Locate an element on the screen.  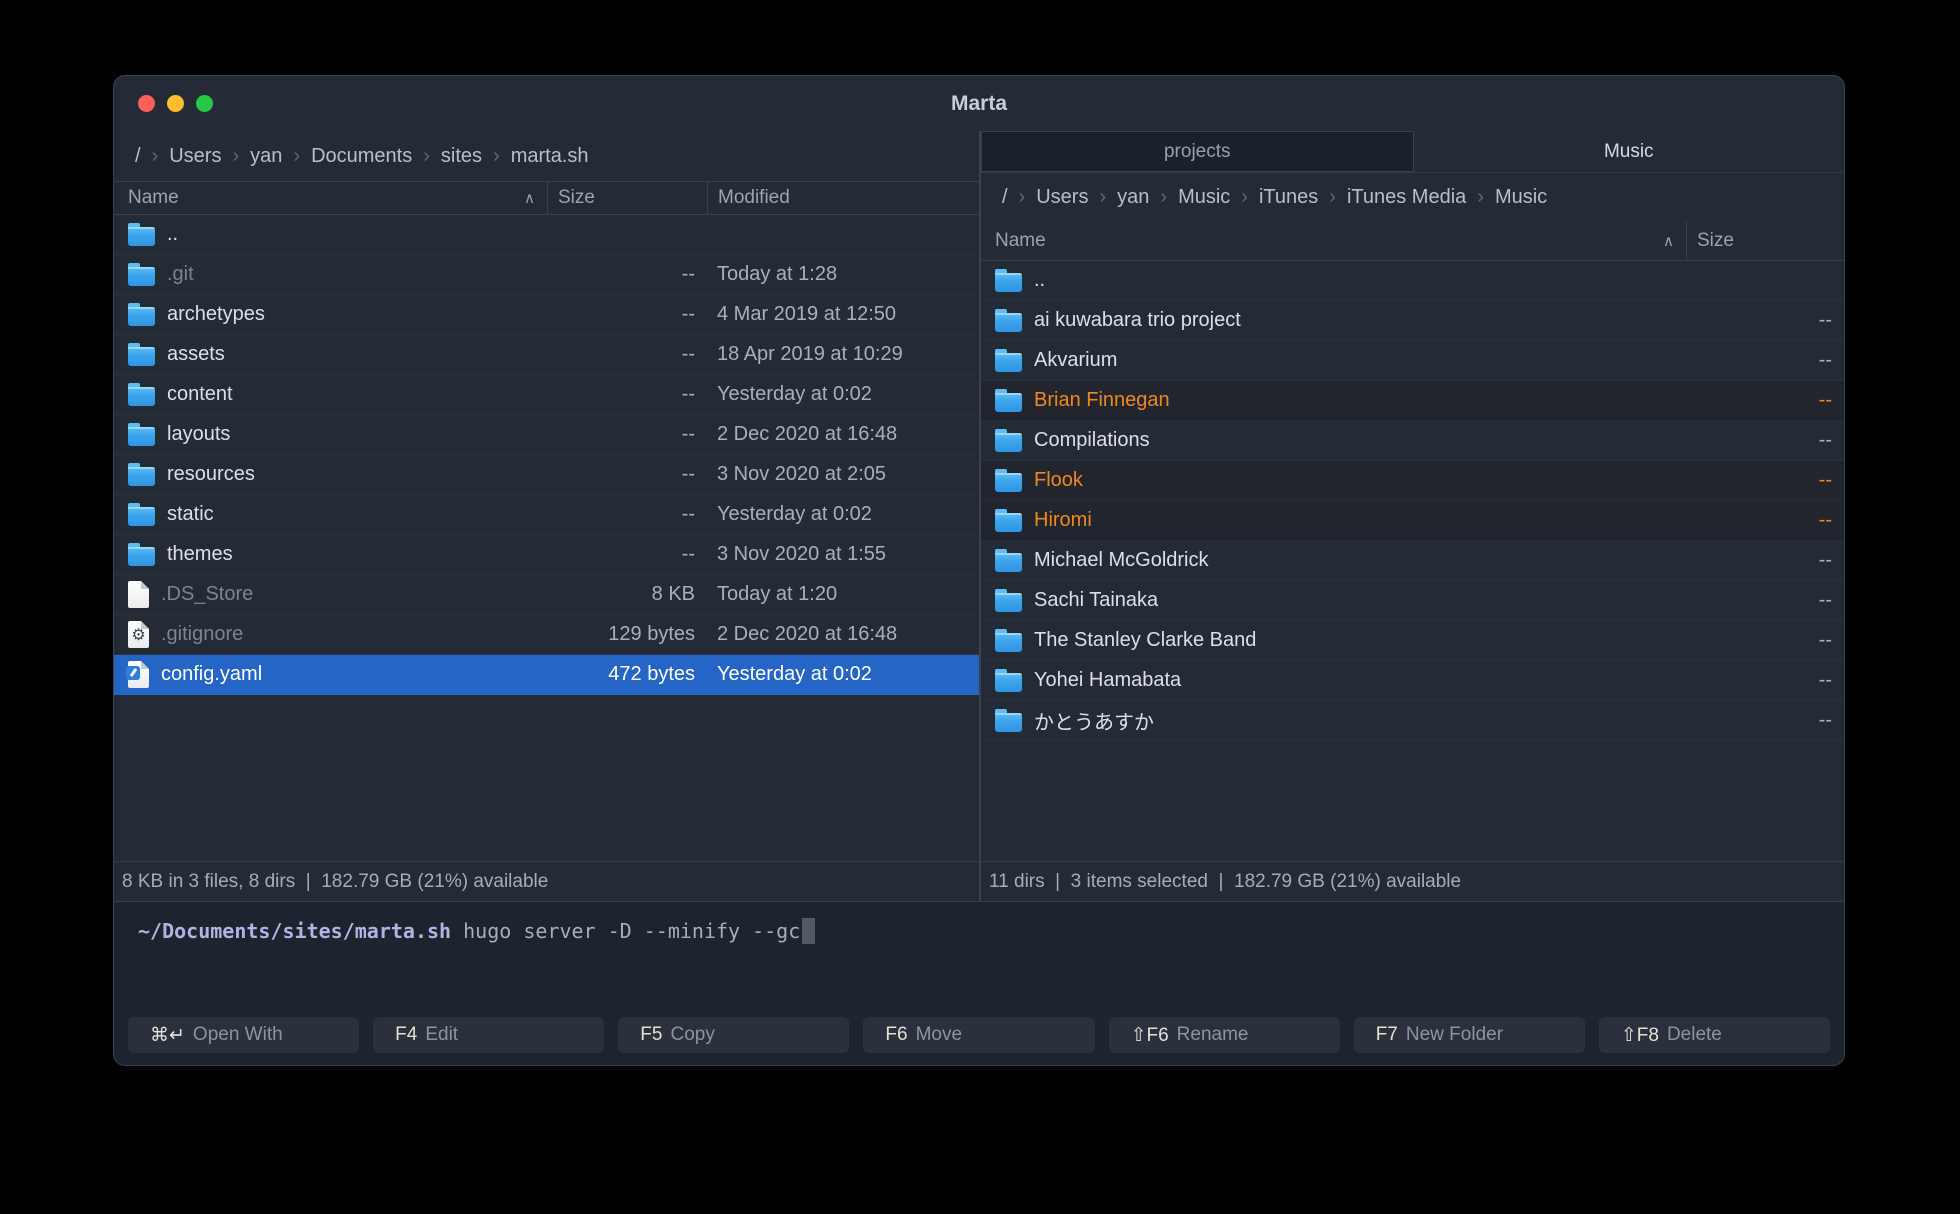
file-row: .git -- Today at 1:28 is located at coordinates (546, 275).